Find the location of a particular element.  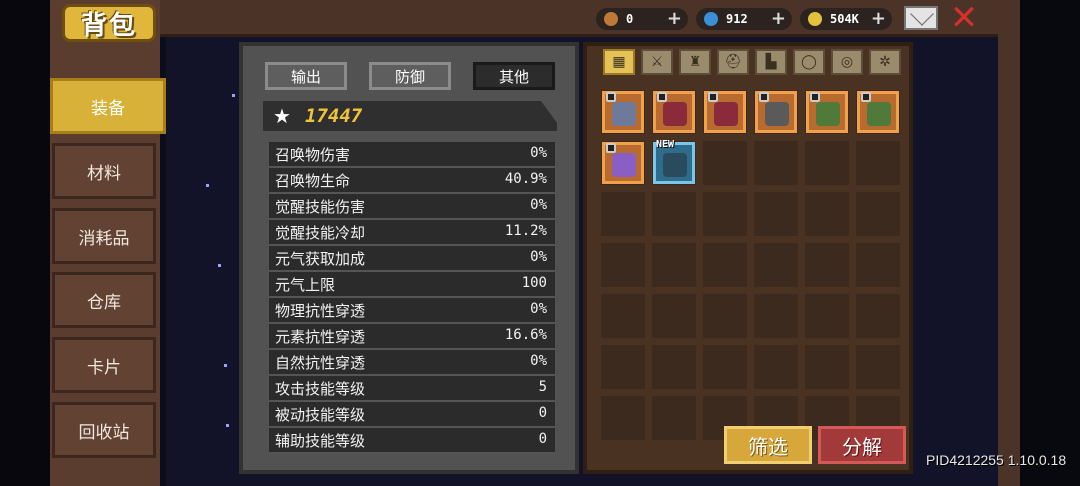

inventory-item: NEW is located at coordinates (674, 161).